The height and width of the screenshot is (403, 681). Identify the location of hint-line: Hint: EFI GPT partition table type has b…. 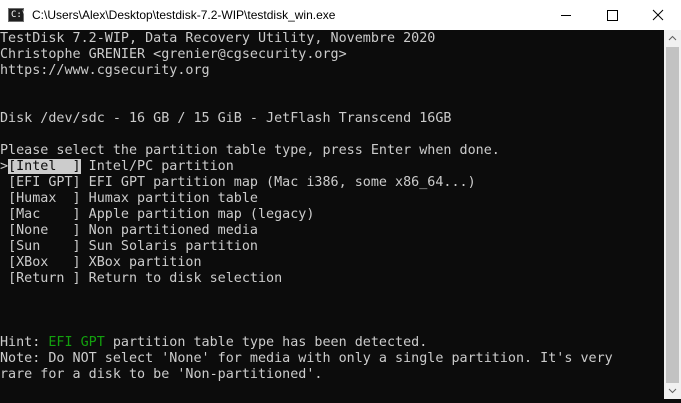
(213, 343).